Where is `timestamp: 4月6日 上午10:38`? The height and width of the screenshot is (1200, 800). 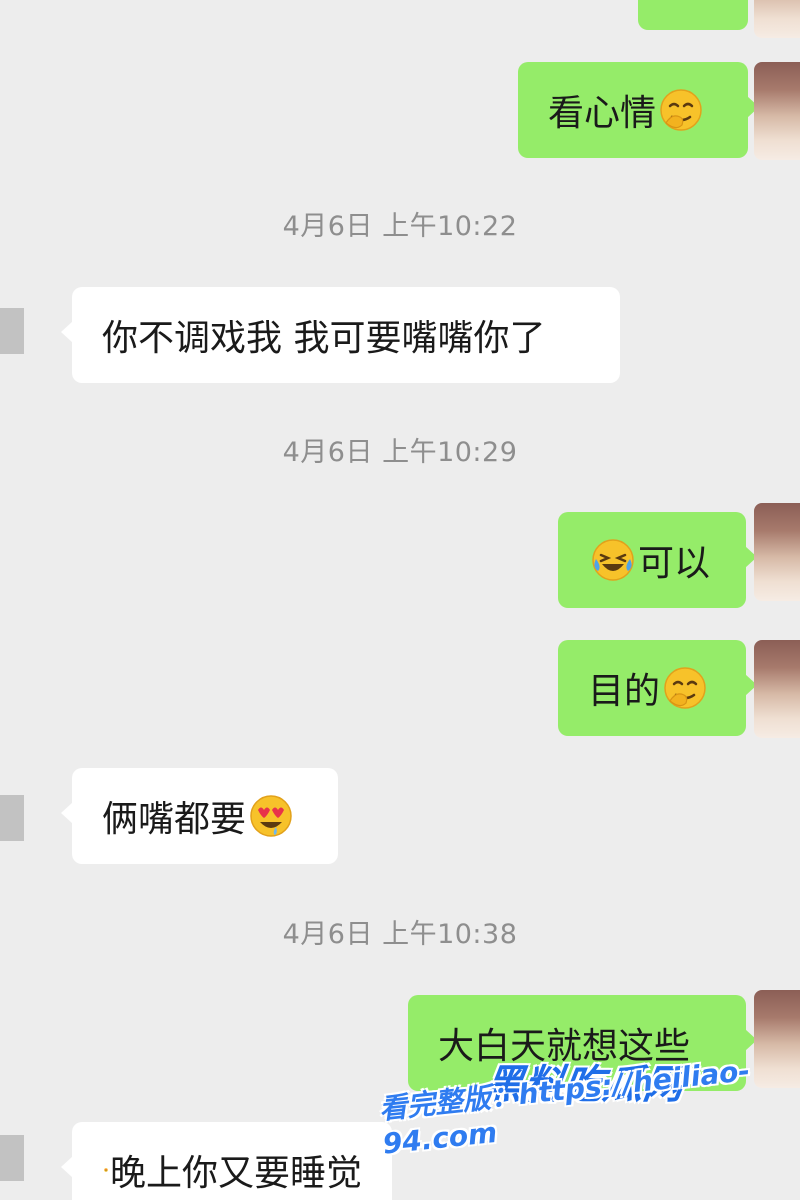 timestamp: 4月6日 上午10:38 is located at coordinates (400, 934).